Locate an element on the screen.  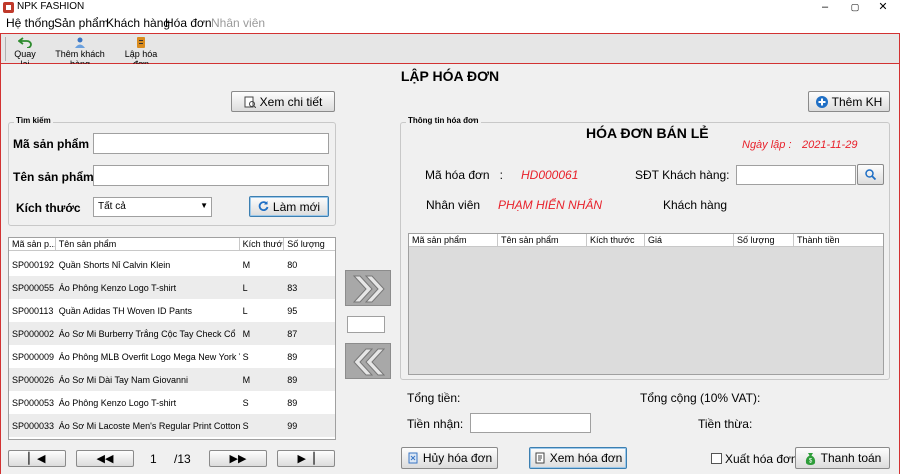
previous-page-button: ◀◀ is located at coordinates (105, 458).